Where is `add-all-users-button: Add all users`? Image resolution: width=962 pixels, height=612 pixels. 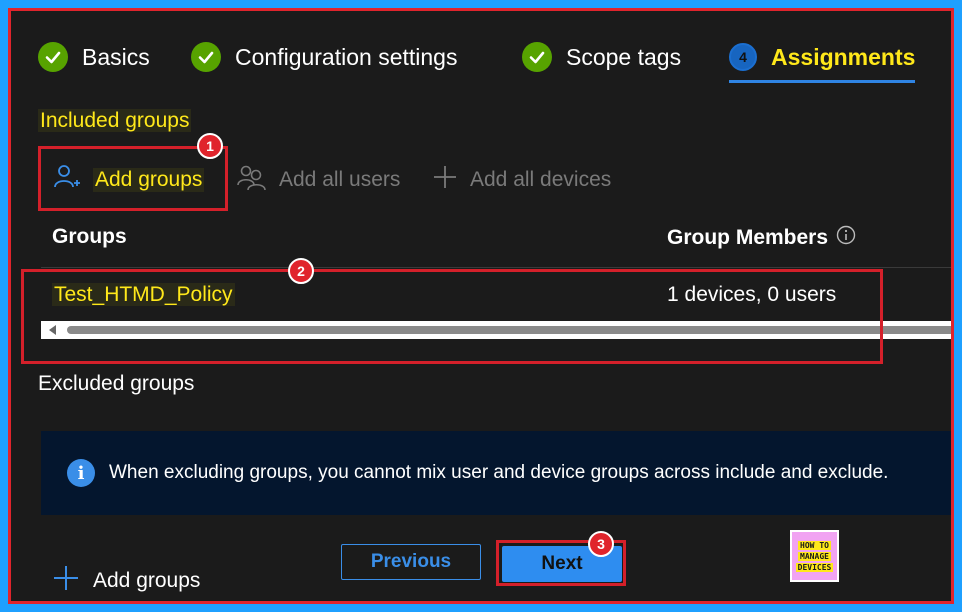 add-all-users-button: Add all users is located at coordinates (318, 180).